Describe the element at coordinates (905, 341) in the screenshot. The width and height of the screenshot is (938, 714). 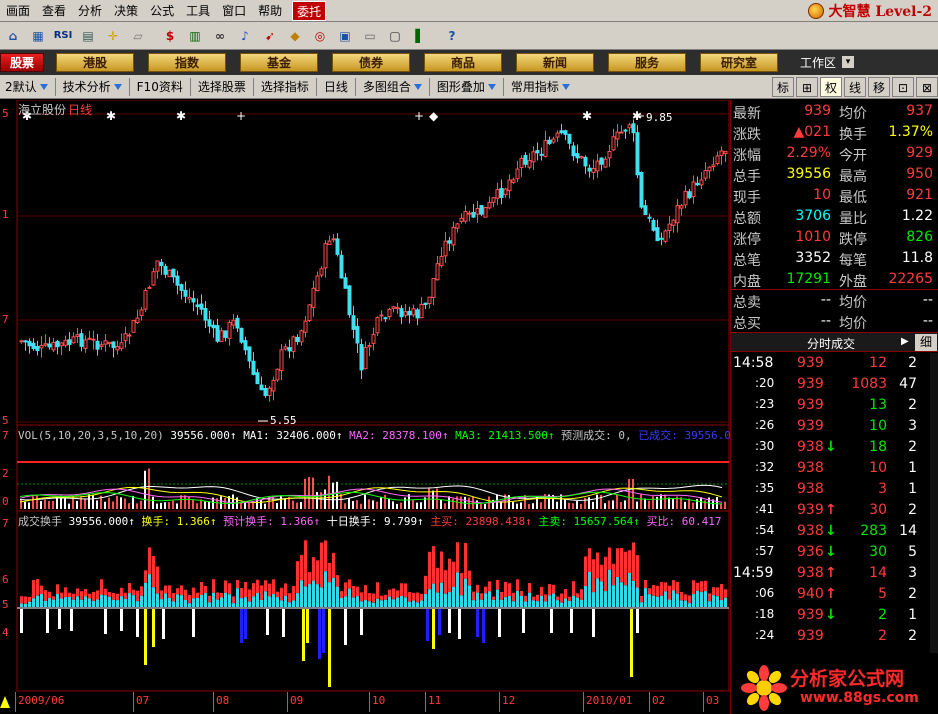
I see `ticks-play-icon: ▶` at that location.